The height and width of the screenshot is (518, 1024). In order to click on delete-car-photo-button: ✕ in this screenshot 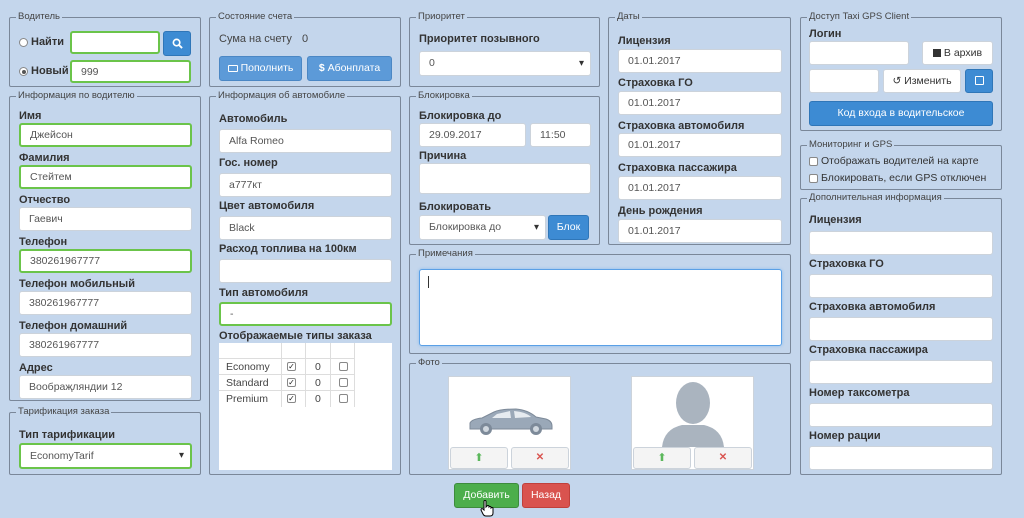, I will do `click(540, 458)`.